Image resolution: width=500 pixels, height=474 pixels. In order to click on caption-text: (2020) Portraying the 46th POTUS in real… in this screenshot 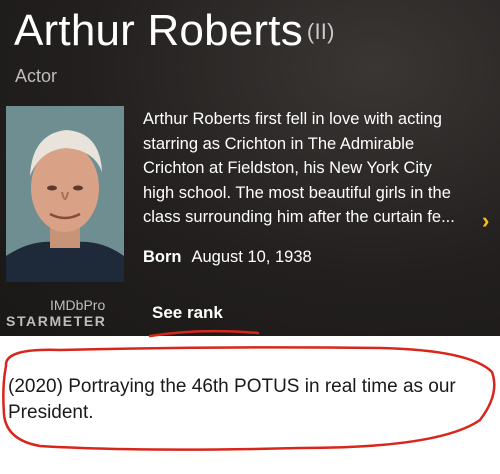, I will do `click(232, 399)`.